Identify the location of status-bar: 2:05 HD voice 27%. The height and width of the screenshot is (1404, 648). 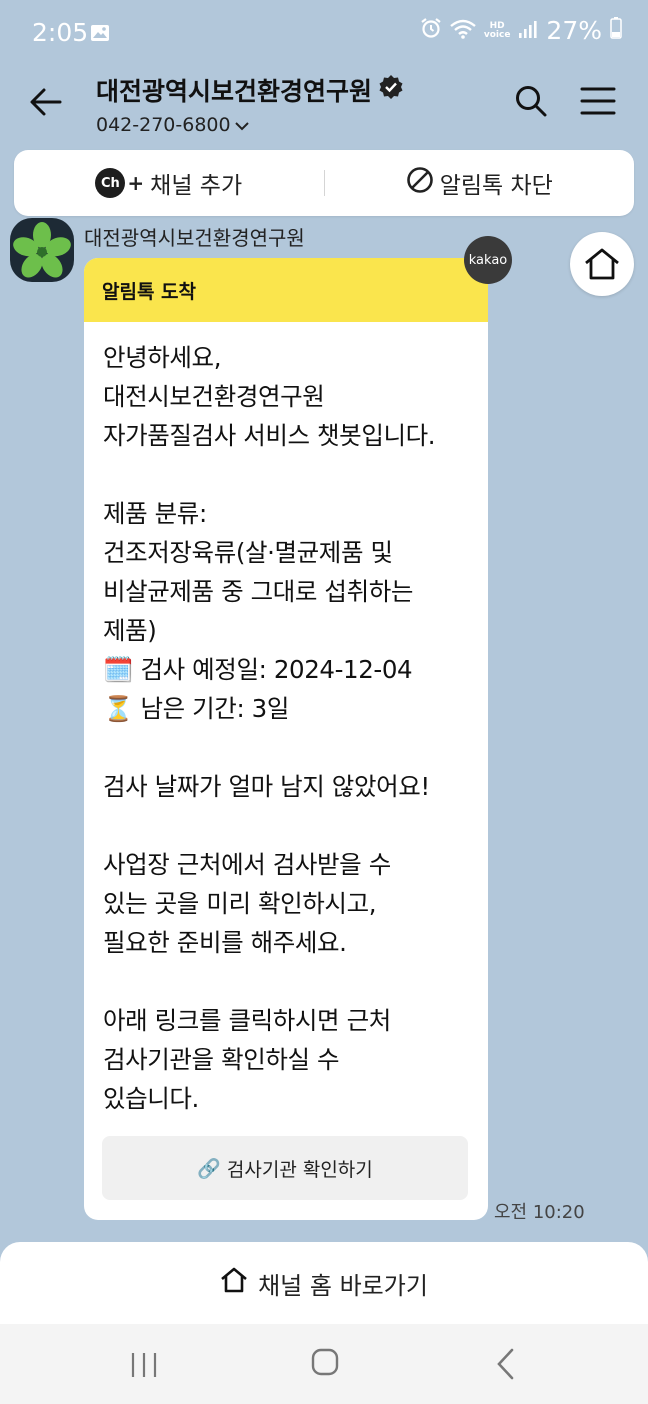
(324, 31).